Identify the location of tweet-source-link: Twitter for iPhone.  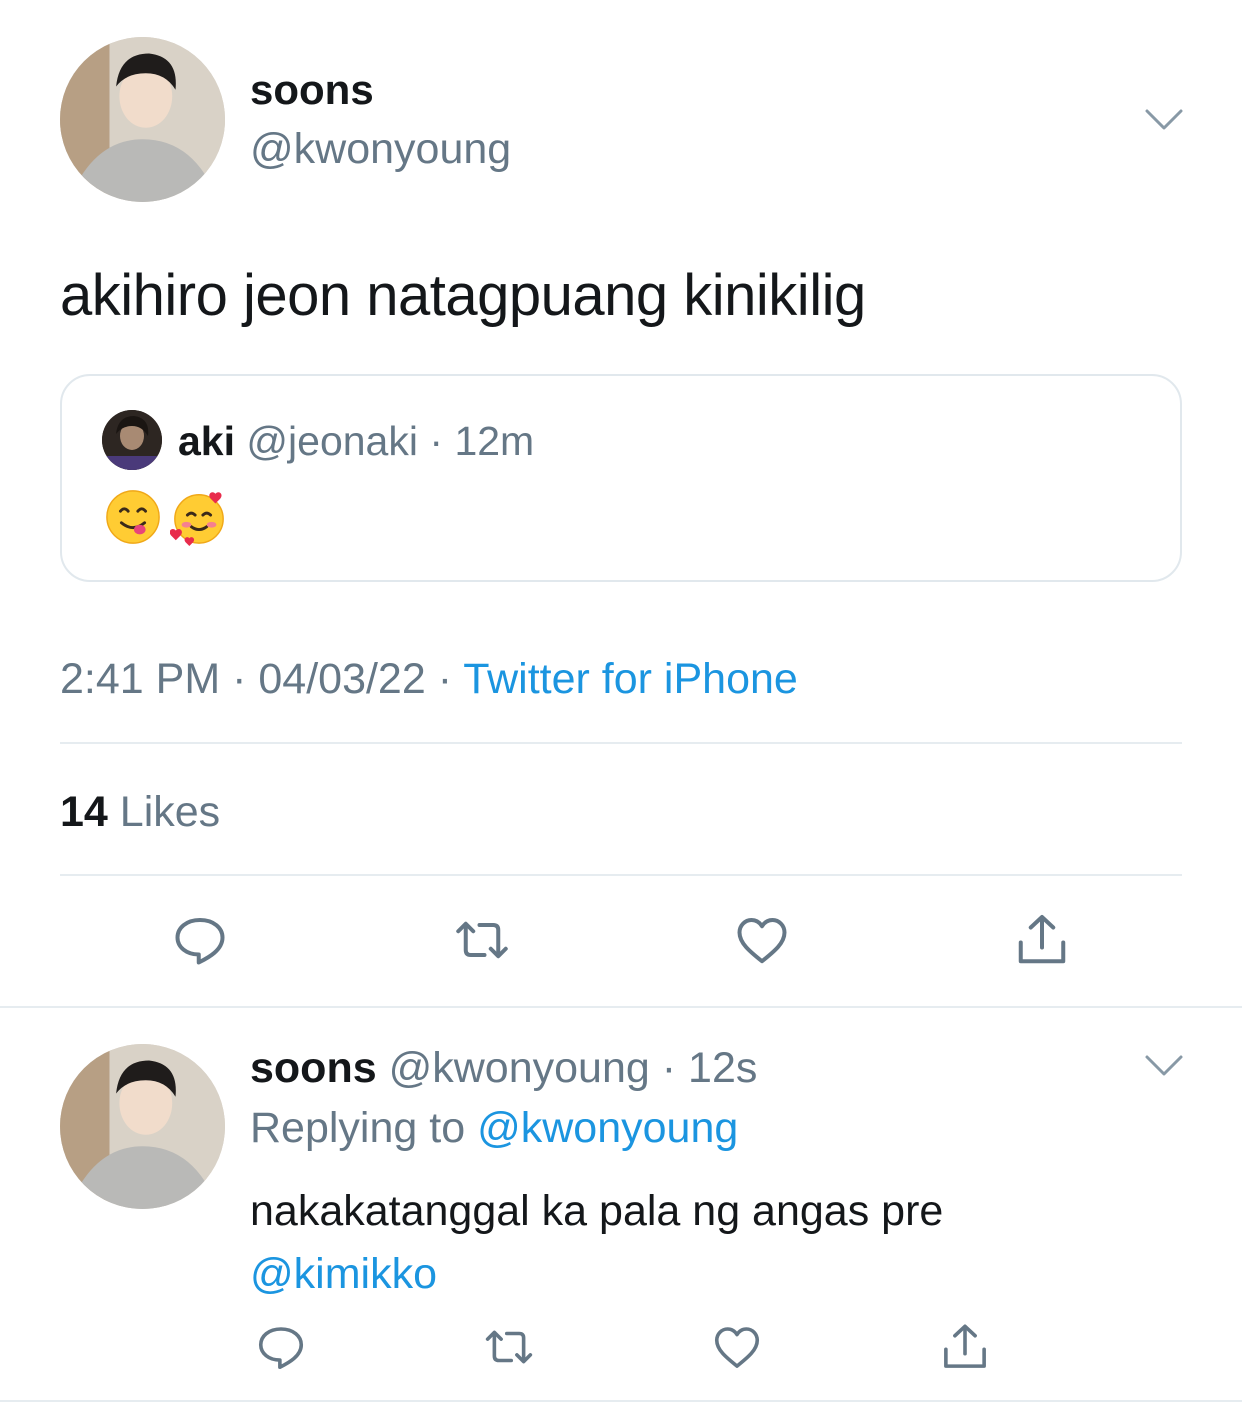
(630, 679).